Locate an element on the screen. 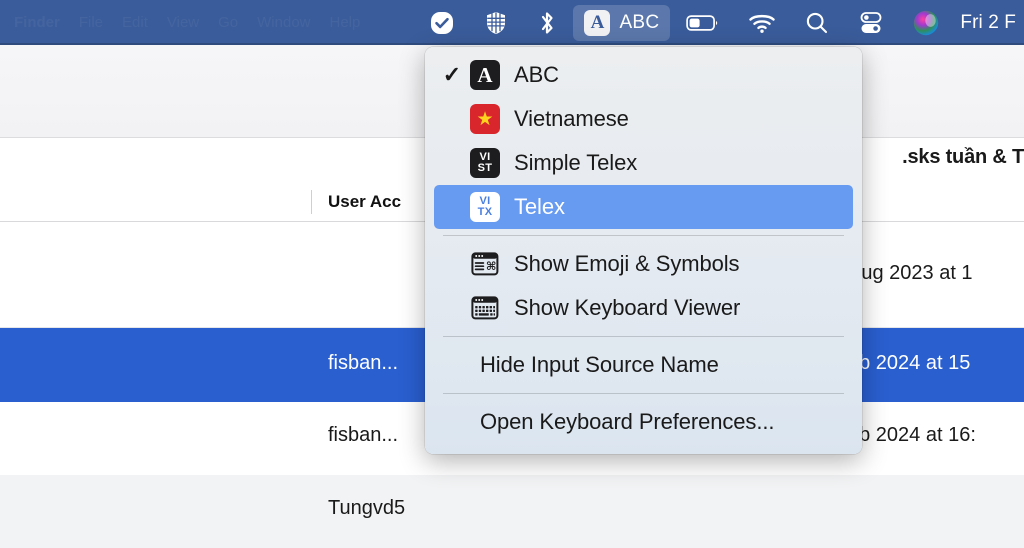 Image resolution: width=1024 pixels, height=548 pixels. row-date: eb 2024 at 16: is located at coordinates (912, 435).